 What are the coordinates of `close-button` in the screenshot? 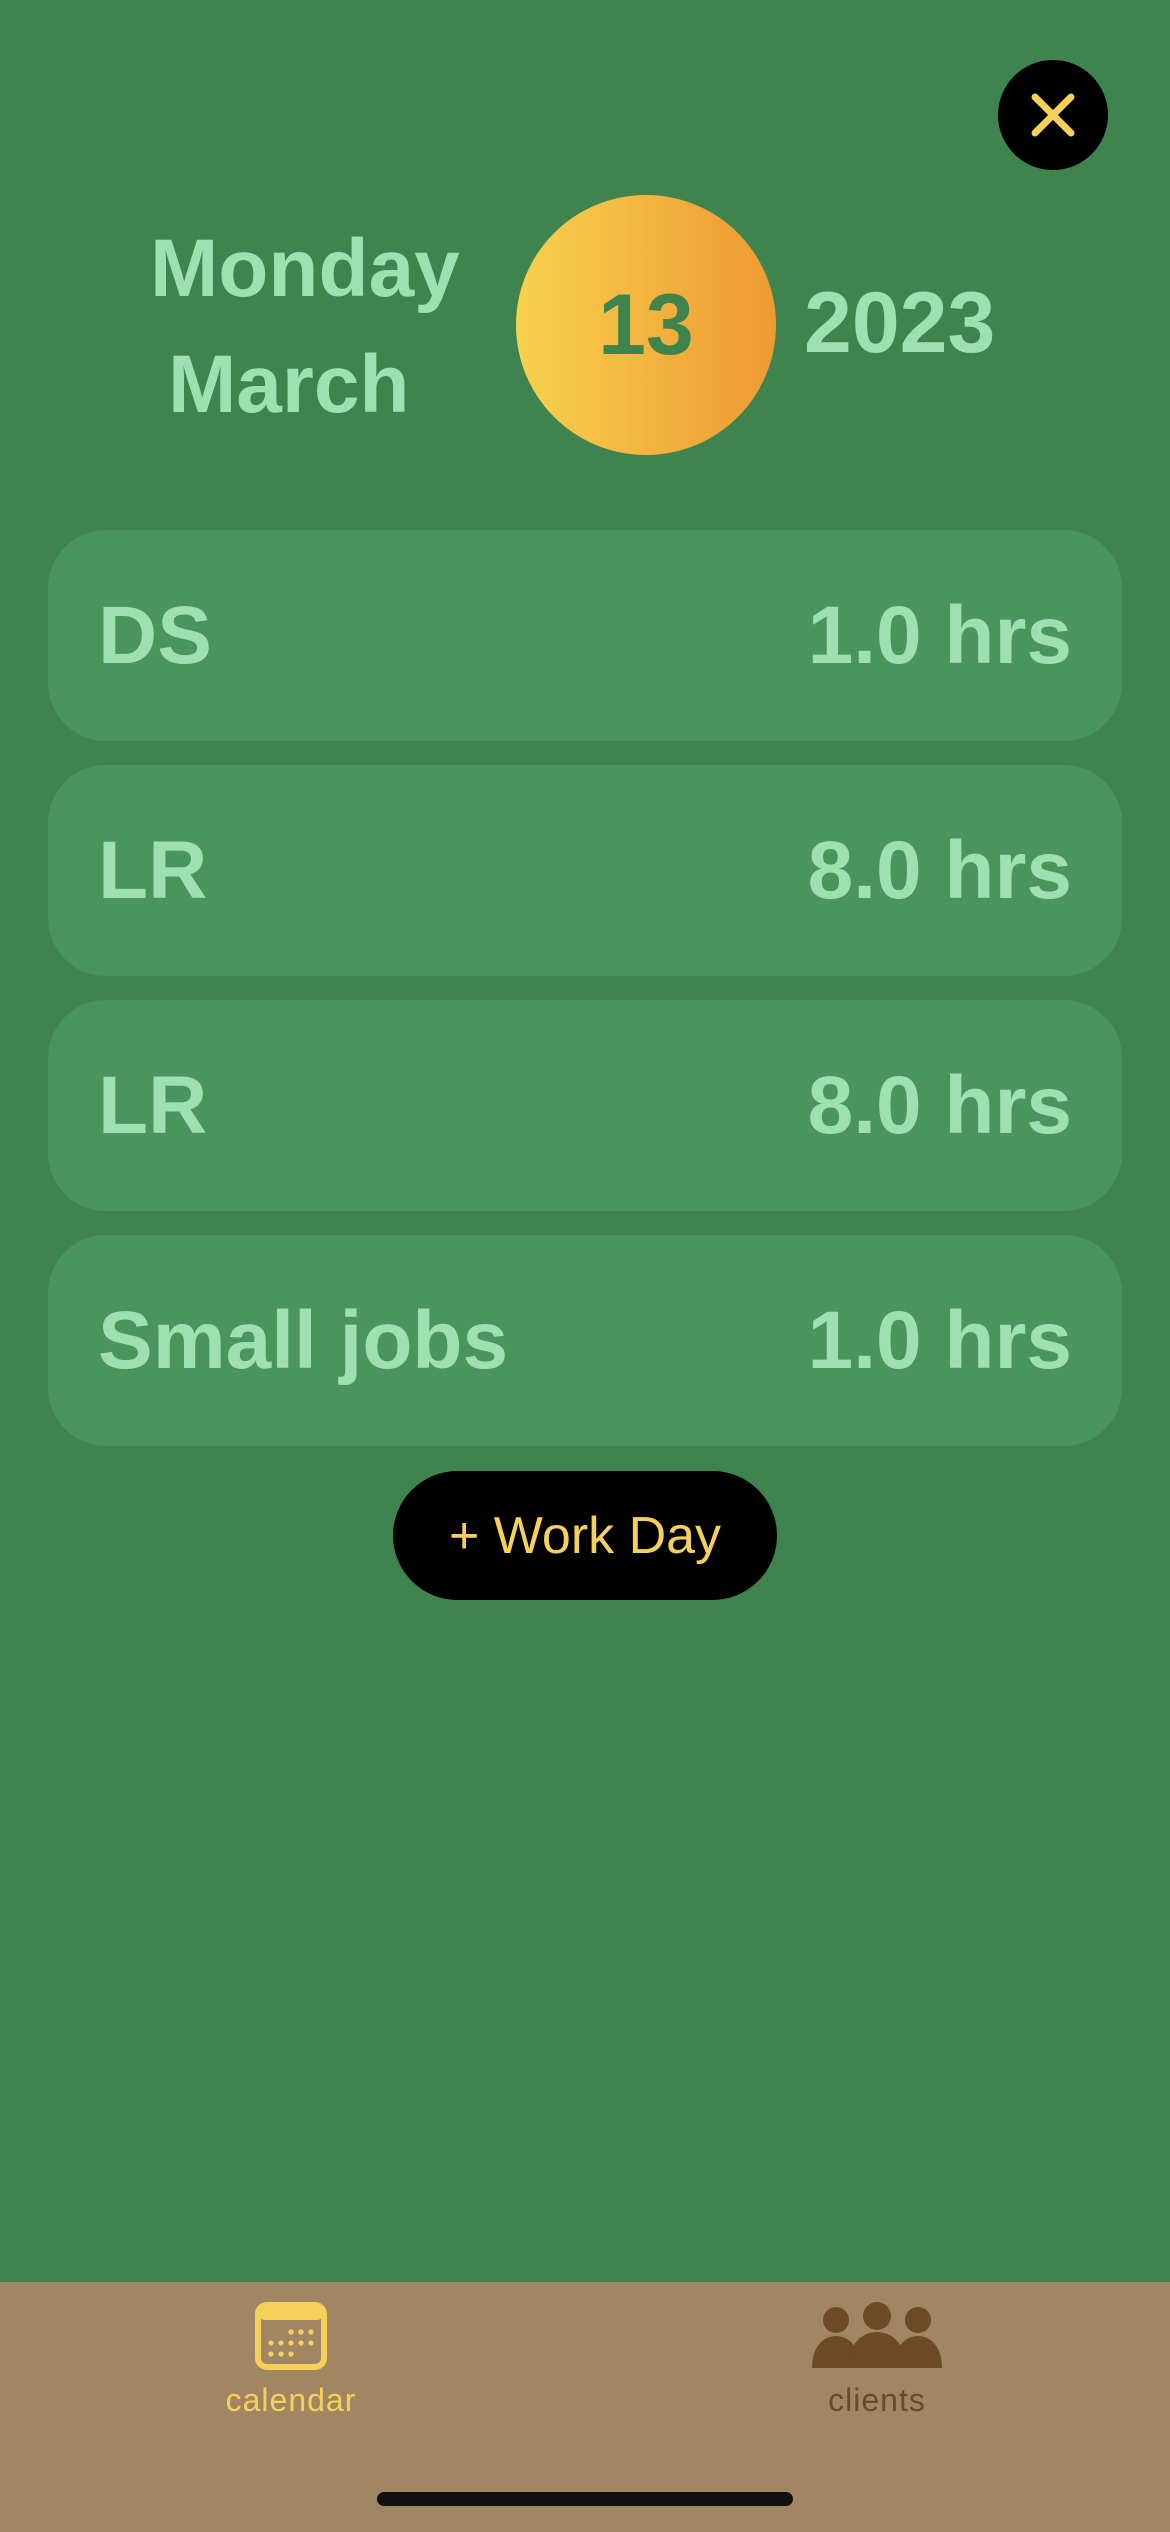 It's located at (1053, 115).